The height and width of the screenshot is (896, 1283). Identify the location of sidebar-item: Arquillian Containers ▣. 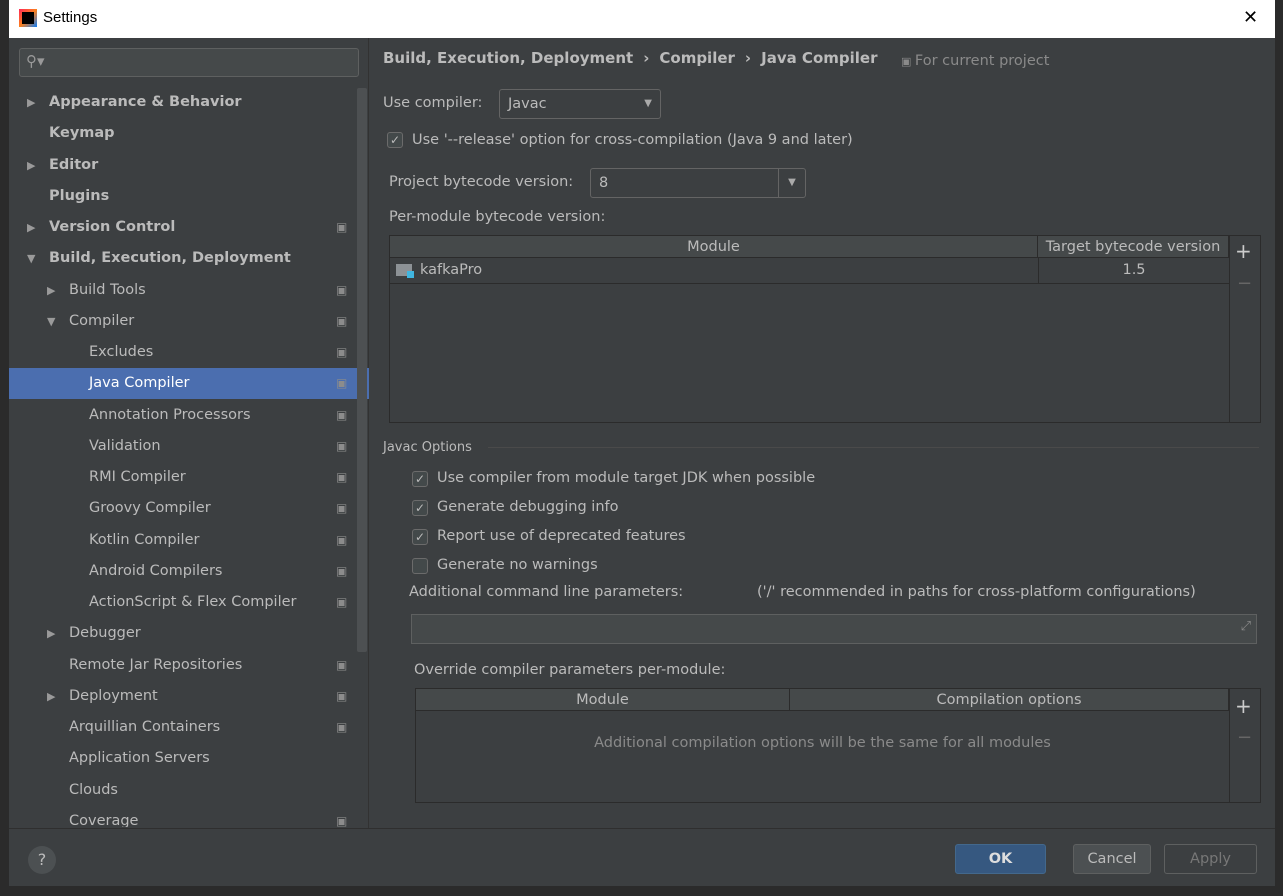
(189, 727).